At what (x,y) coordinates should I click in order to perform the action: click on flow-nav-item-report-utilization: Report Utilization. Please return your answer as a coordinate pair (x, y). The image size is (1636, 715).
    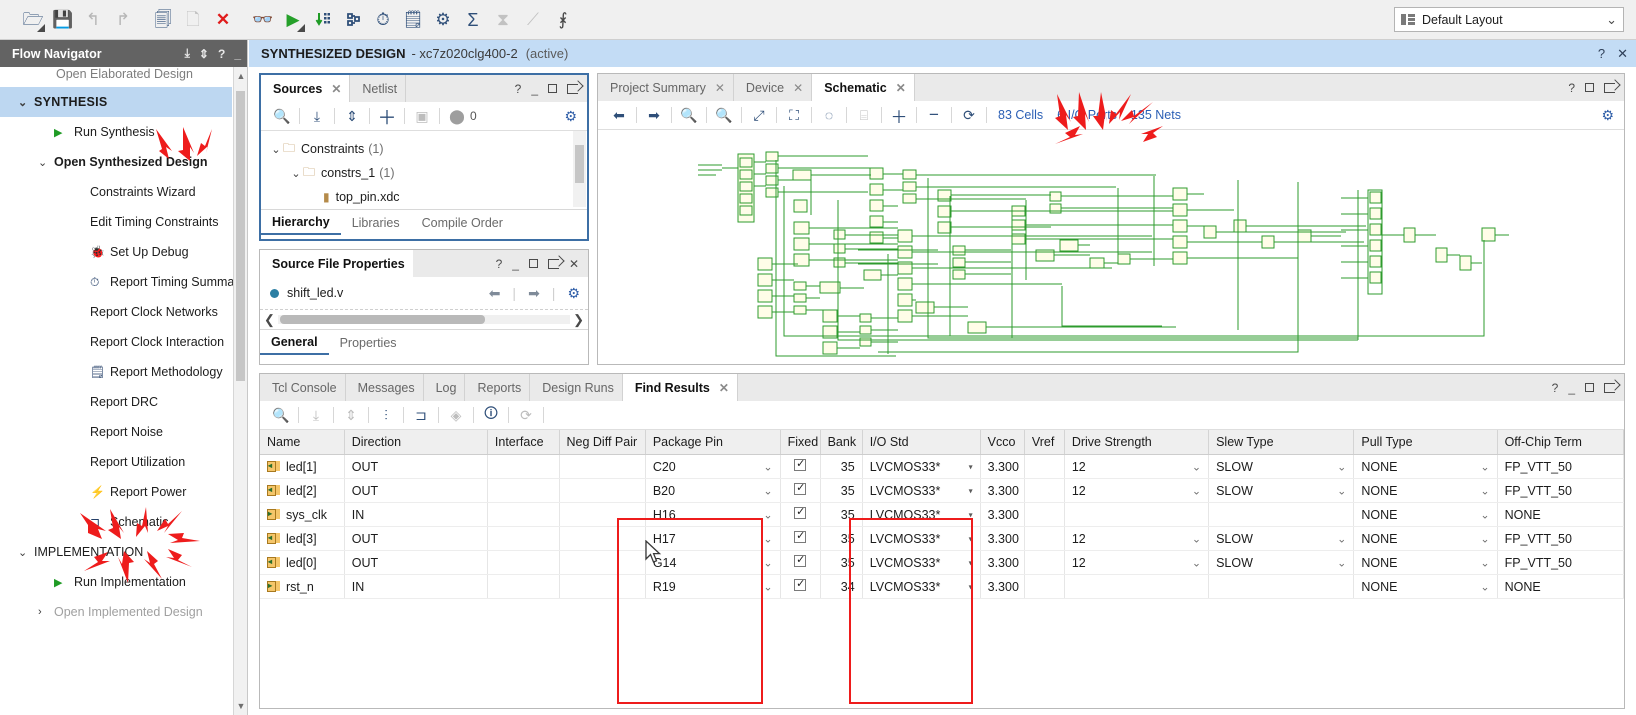
    Looking at the image, I should click on (116, 462).